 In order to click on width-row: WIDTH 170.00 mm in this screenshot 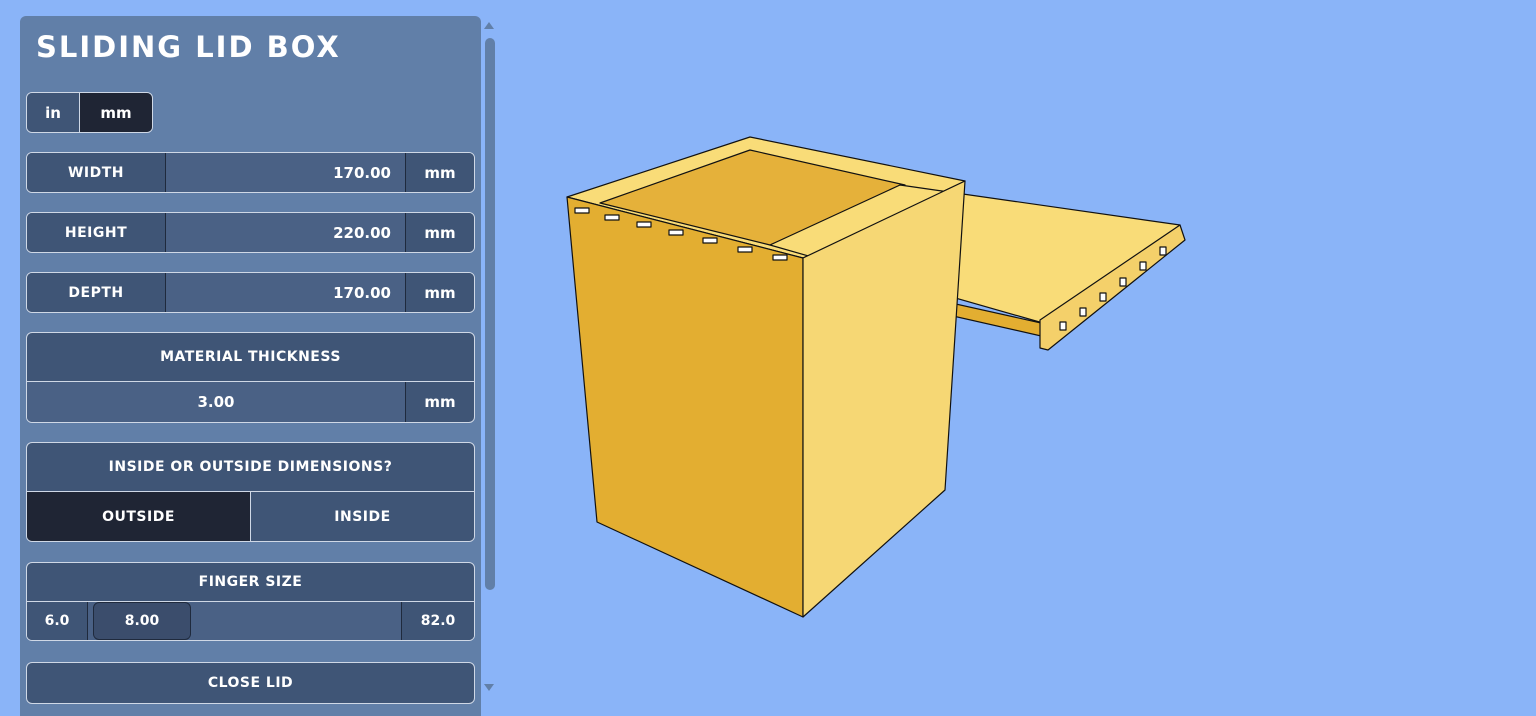, I will do `click(250, 172)`.